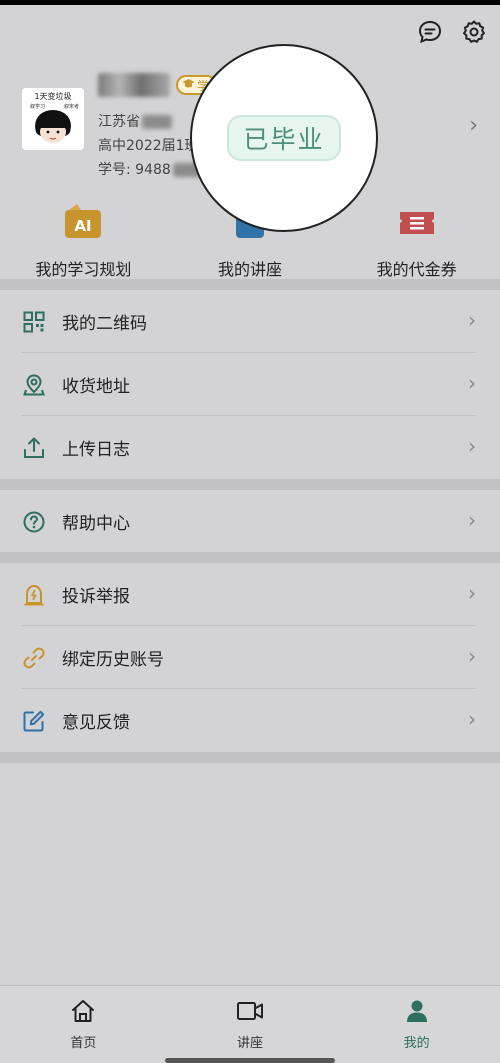 Image resolution: width=500 pixels, height=1063 pixels. What do you see at coordinates (52, 96) in the screenshot?
I see `avatar-caption-top: 1天变垃圾` at bounding box center [52, 96].